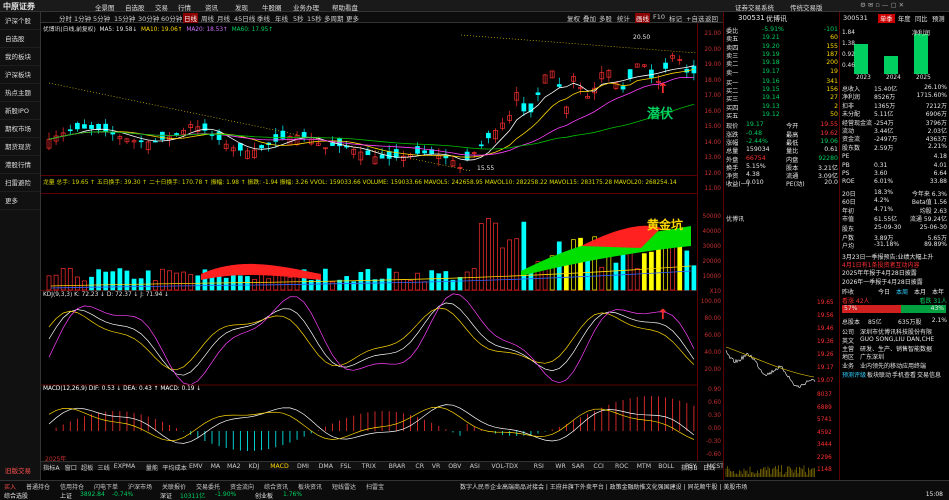  I want to click on period-tab: 15秒, so click(314, 18).